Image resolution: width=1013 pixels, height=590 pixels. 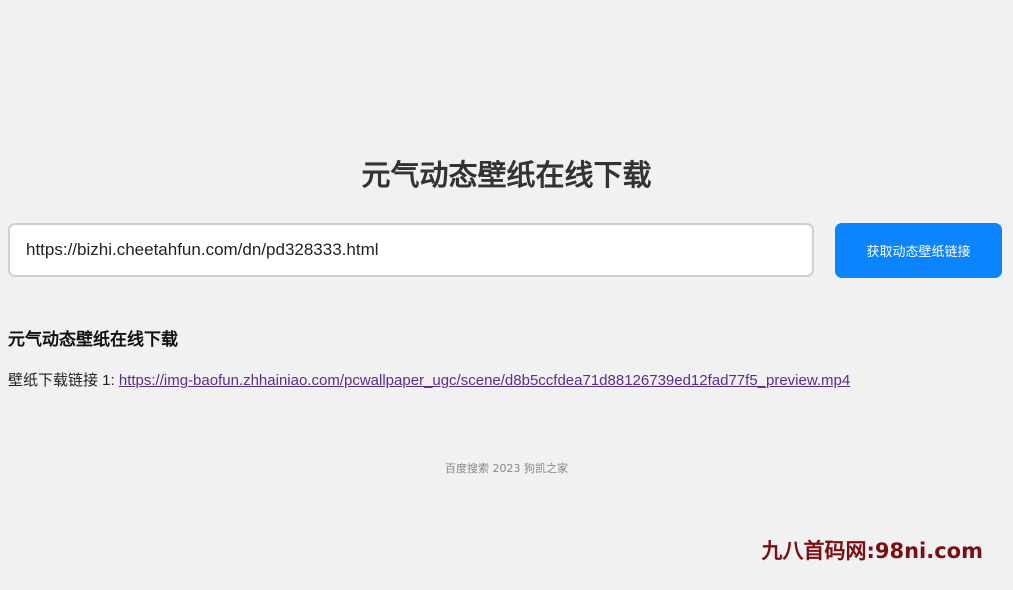 What do you see at coordinates (872, 551) in the screenshot?
I see `watermark-logo: 九八首码网:98ni.com` at bounding box center [872, 551].